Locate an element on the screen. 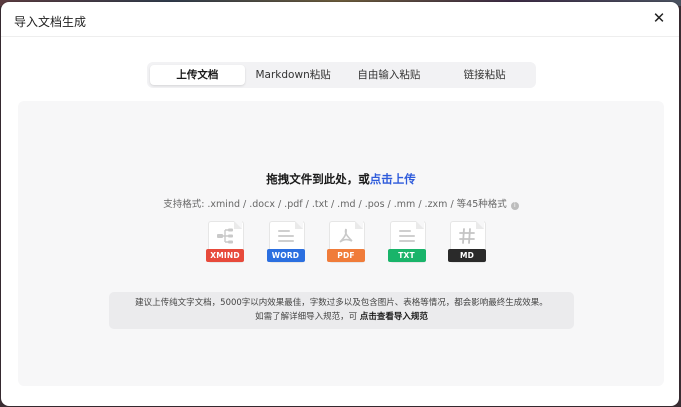  file-type-badge: XMIND is located at coordinates (225, 255).